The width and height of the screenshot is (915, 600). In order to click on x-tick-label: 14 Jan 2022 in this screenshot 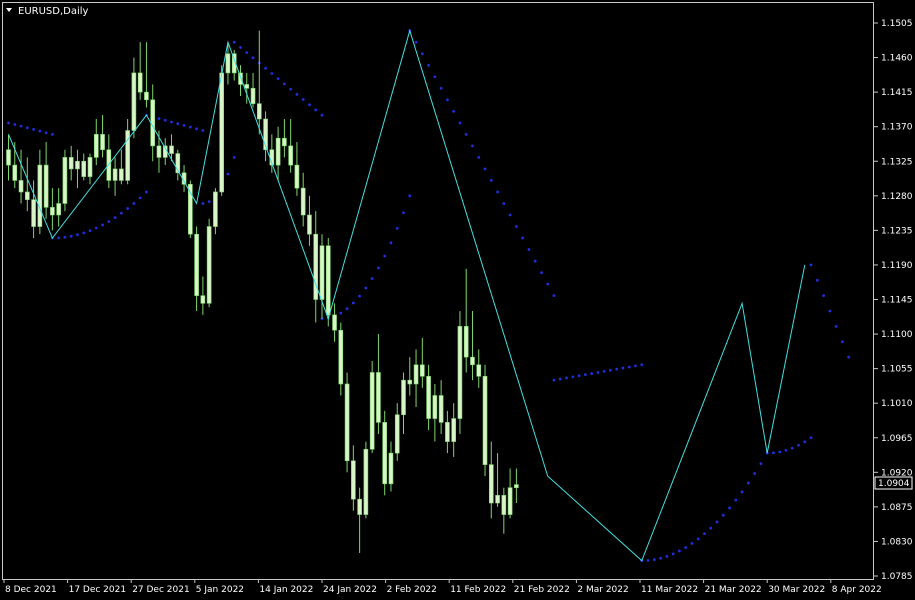, I will do `click(286, 590)`.